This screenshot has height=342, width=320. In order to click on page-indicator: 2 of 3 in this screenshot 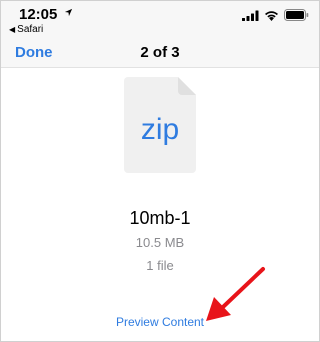, I will do `click(160, 52)`.